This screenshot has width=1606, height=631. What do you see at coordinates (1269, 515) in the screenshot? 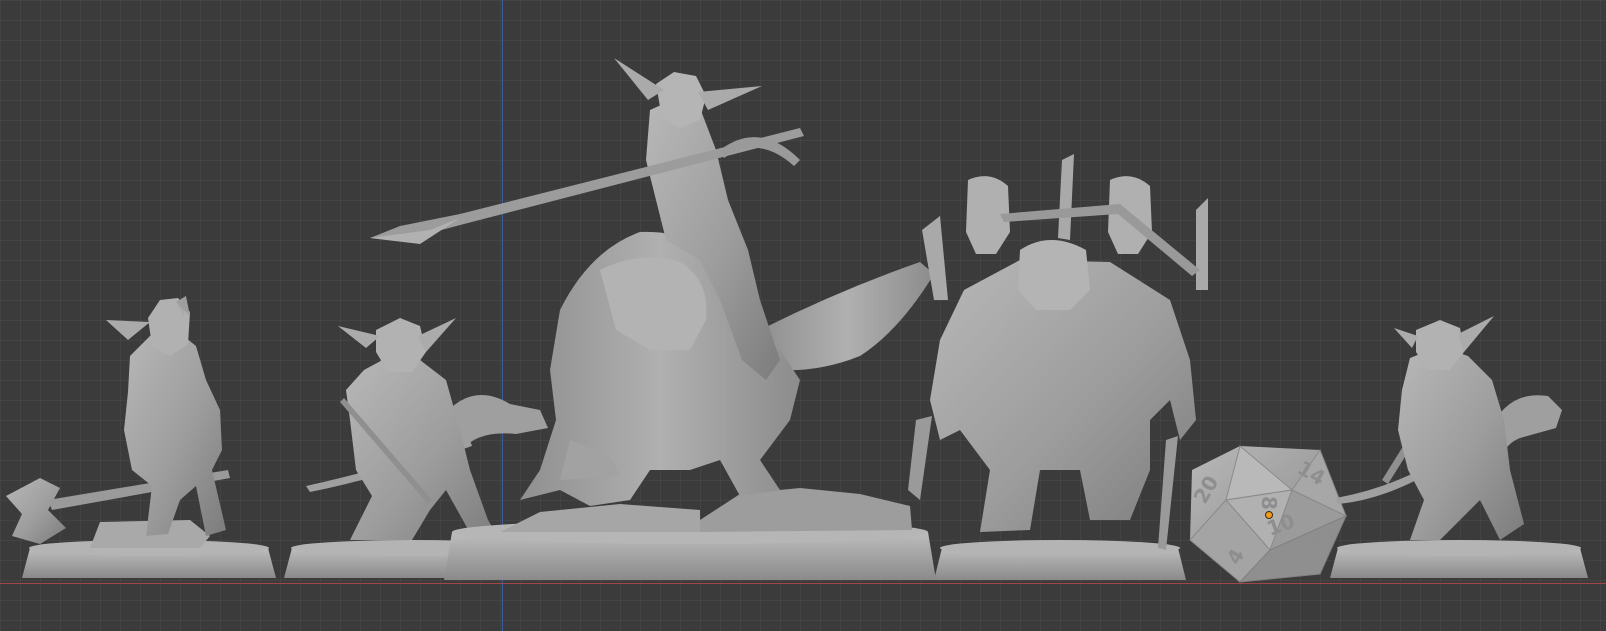
I see `object-origin-point` at bounding box center [1269, 515].